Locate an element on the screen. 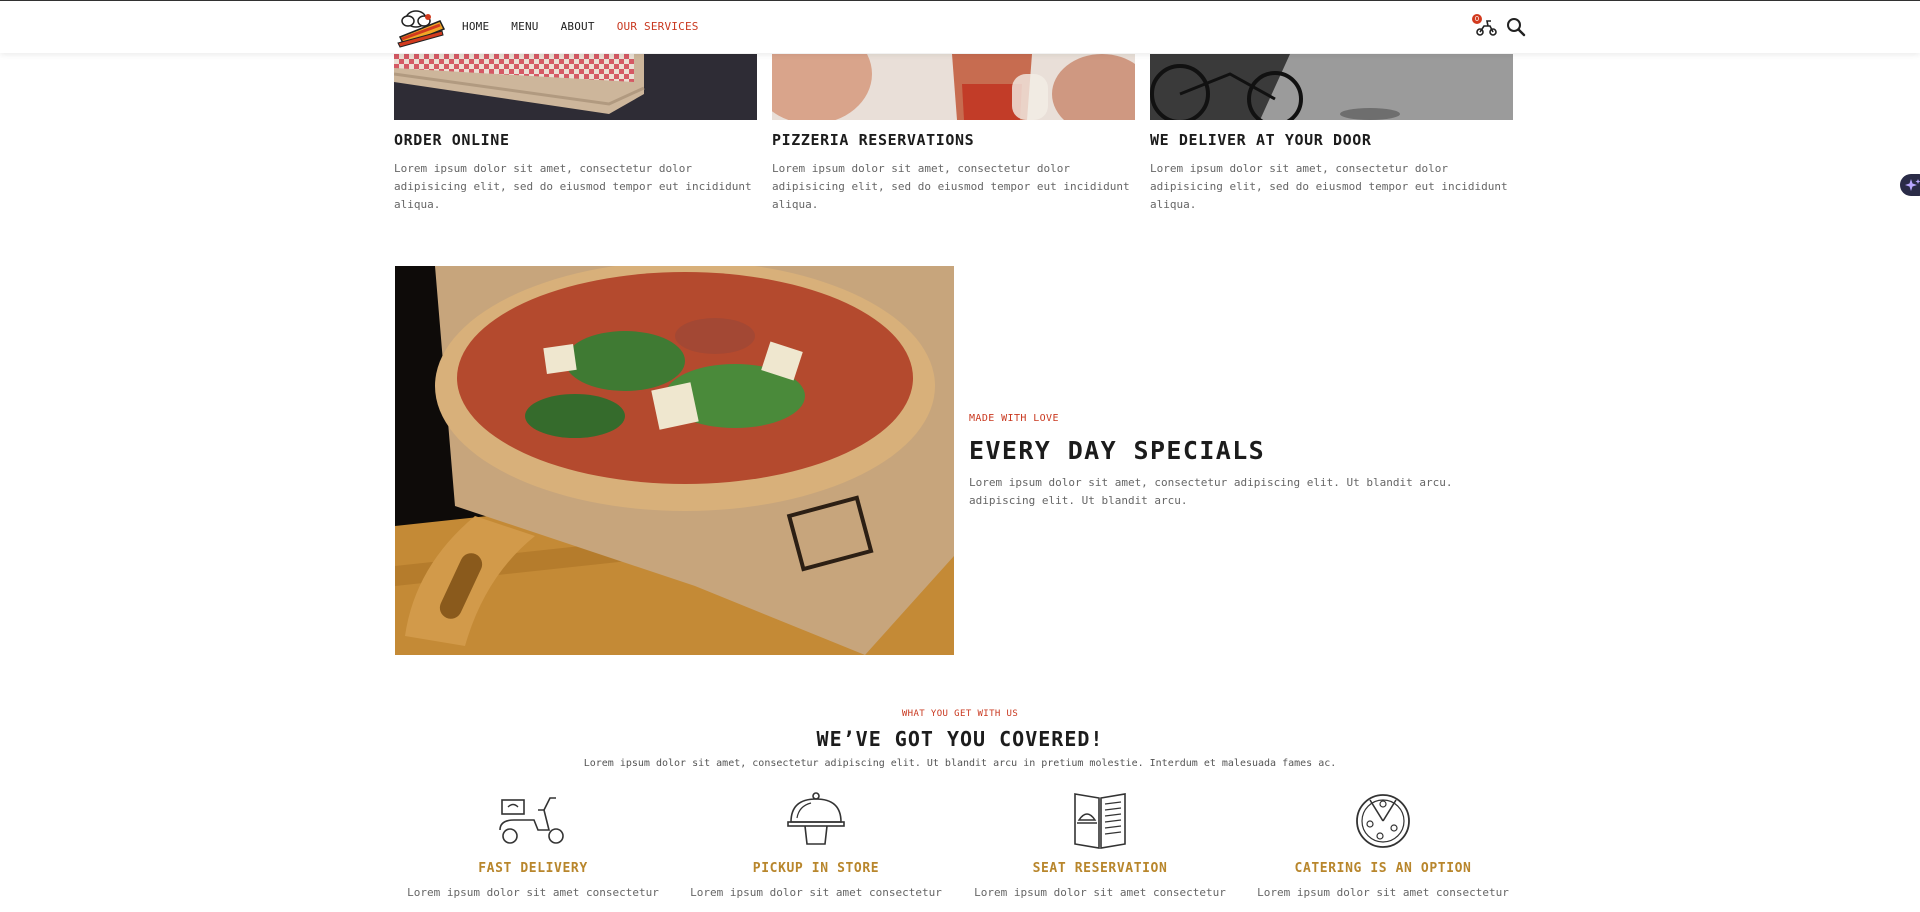  scooter-icon is located at coordinates (531, 820).